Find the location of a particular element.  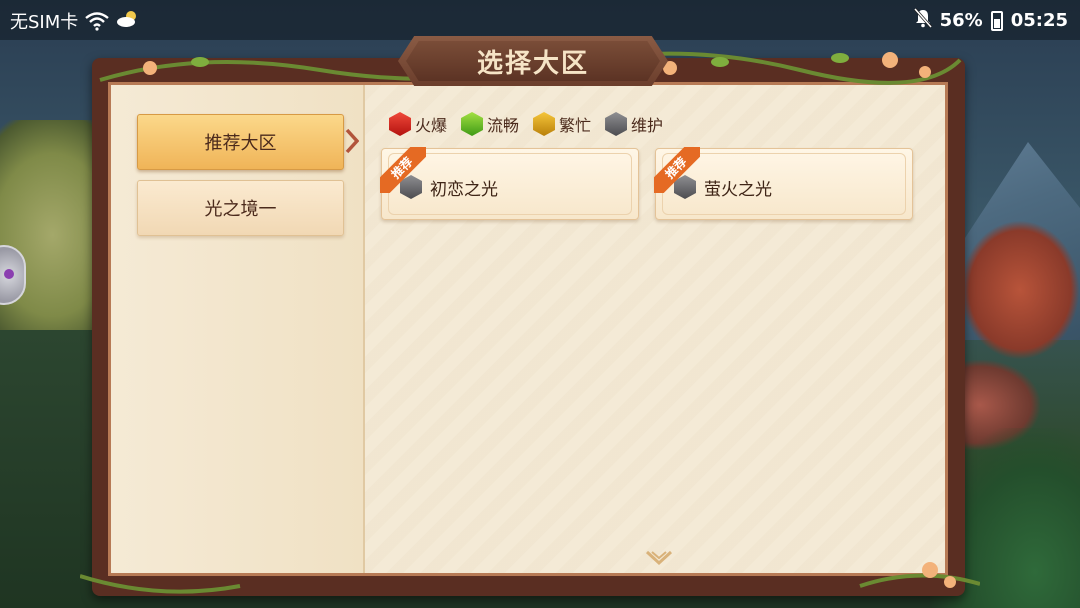

carrier-text: 无SIM卡 is located at coordinates (44, 22).